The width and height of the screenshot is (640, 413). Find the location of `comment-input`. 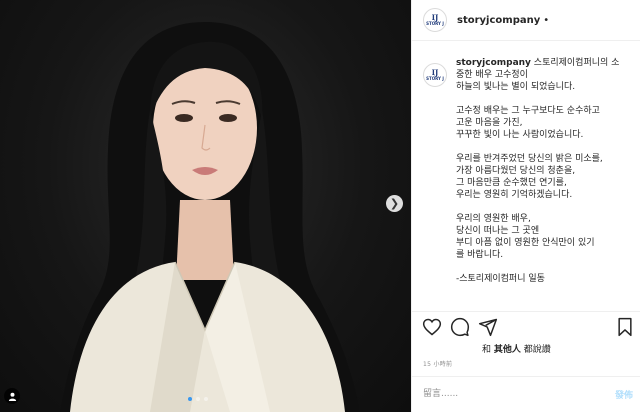

comment-input is located at coordinates (498, 394).